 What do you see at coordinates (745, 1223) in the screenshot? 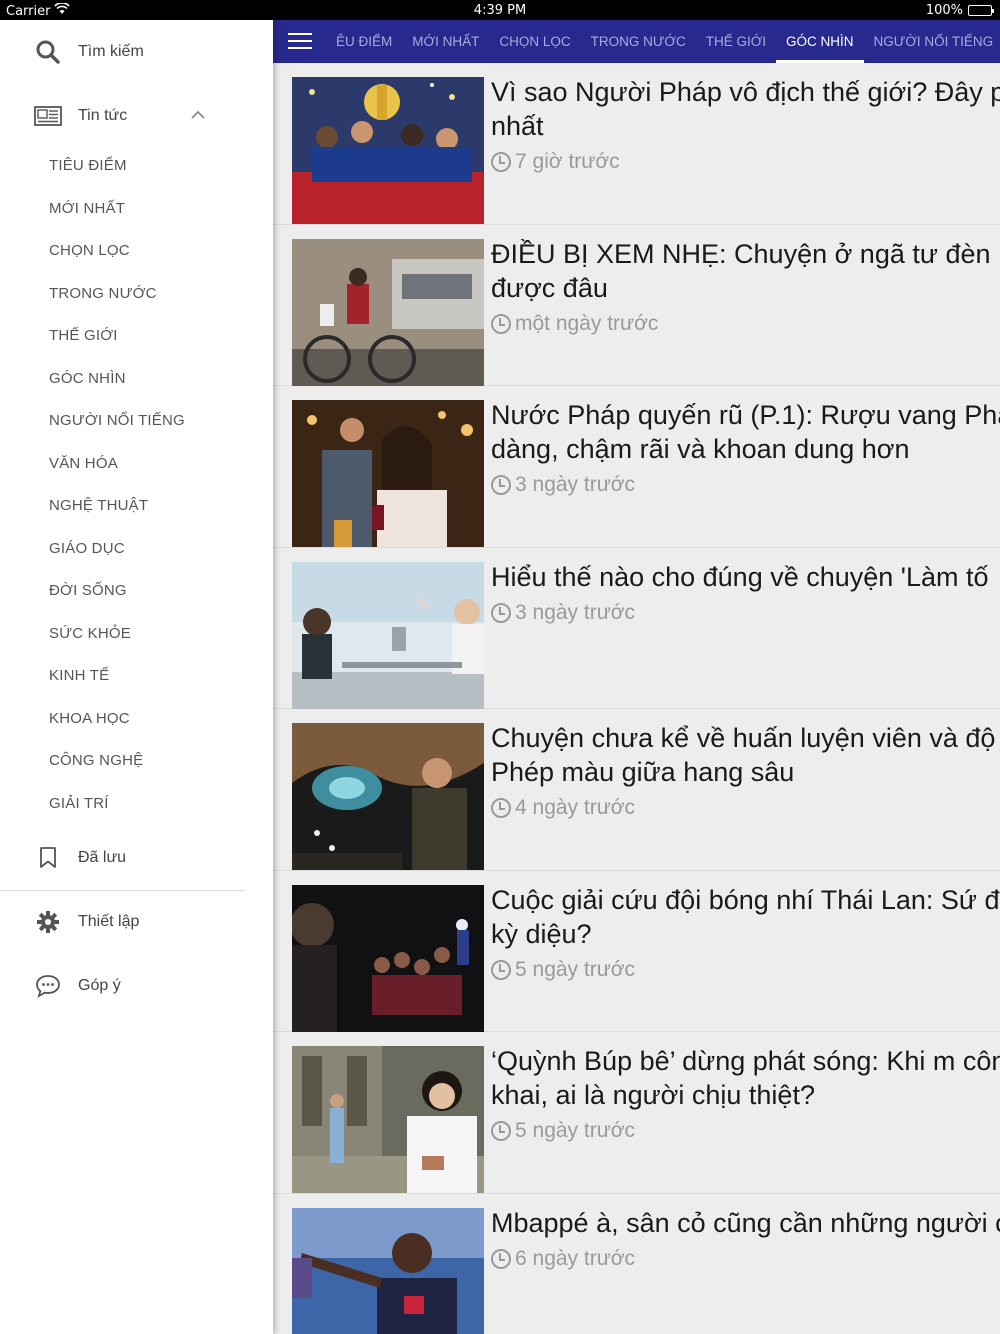
I see `article-title: Mbappé à, sân cỏ cũng cần những người c` at bounding box center [745, 1223].